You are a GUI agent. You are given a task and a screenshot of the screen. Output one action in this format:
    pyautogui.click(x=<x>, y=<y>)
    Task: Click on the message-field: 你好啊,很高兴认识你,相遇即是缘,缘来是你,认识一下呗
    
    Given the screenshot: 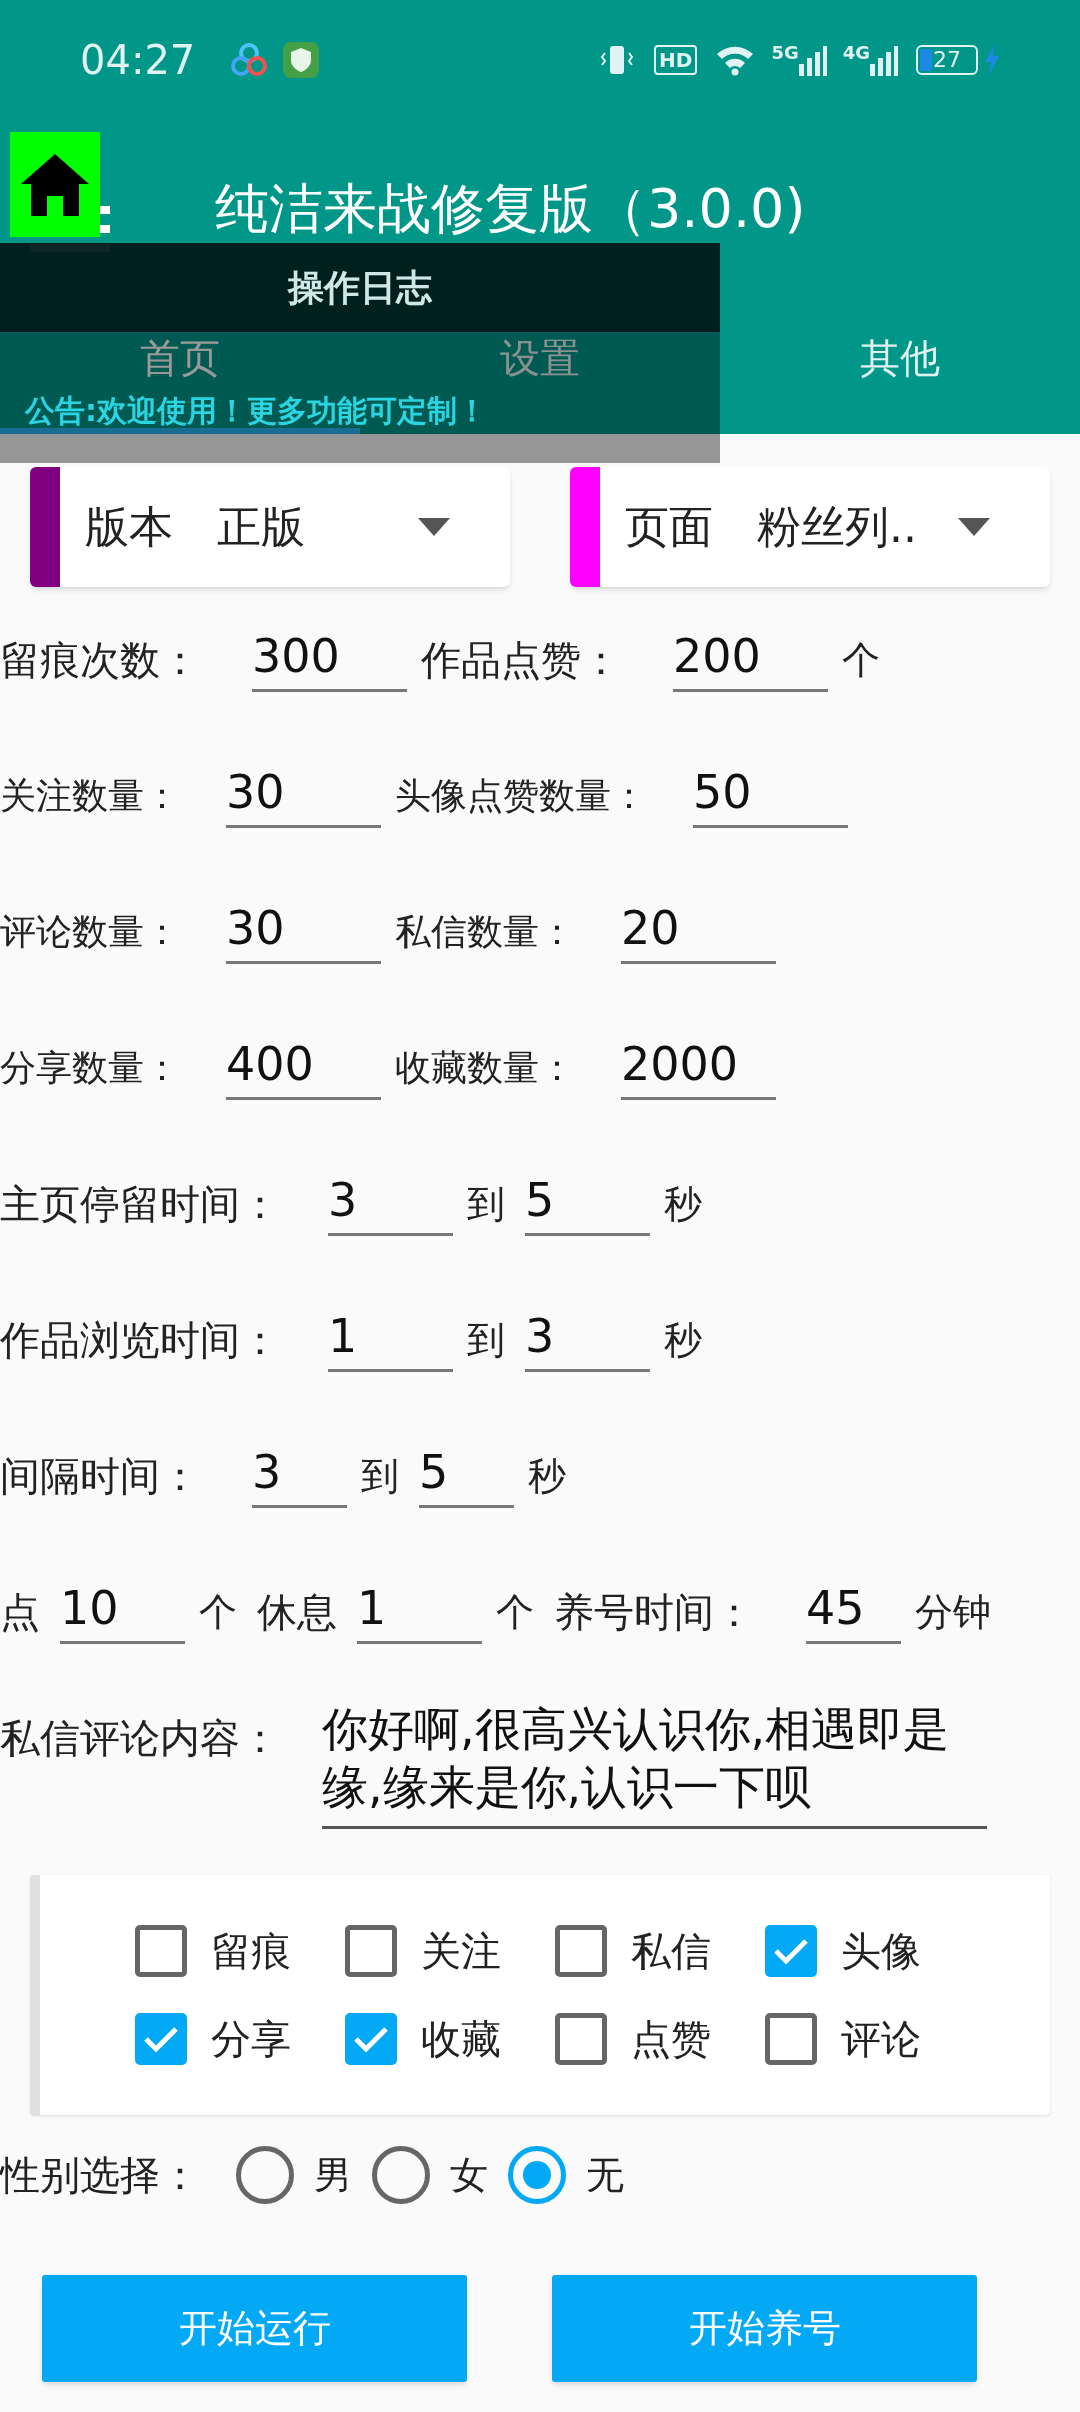 What is the action you would take?
    pyautogui.click(x=654, y=1764)
    